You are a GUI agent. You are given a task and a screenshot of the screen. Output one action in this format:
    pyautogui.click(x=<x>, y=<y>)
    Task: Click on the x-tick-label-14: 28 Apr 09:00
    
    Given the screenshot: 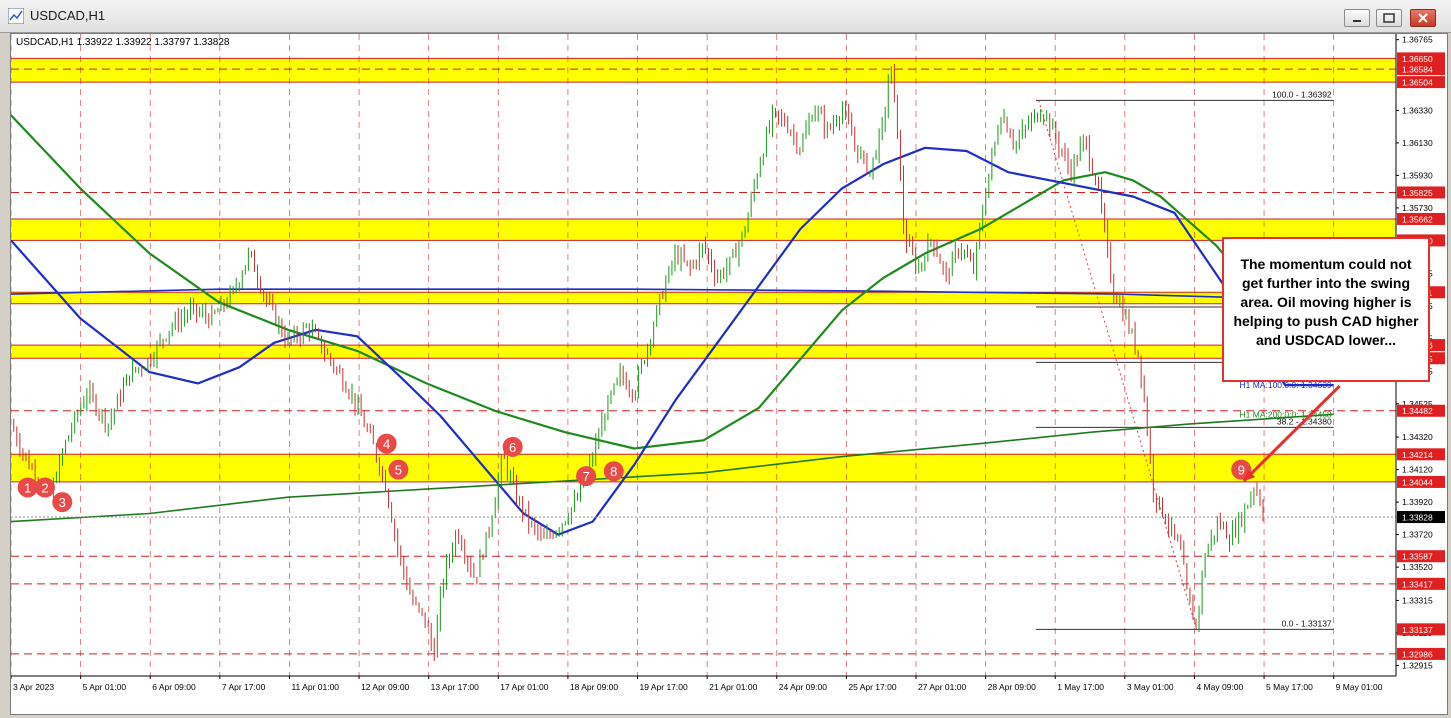 What is the action you would take?
    pyautogui.click(x=1012, y=687)
    